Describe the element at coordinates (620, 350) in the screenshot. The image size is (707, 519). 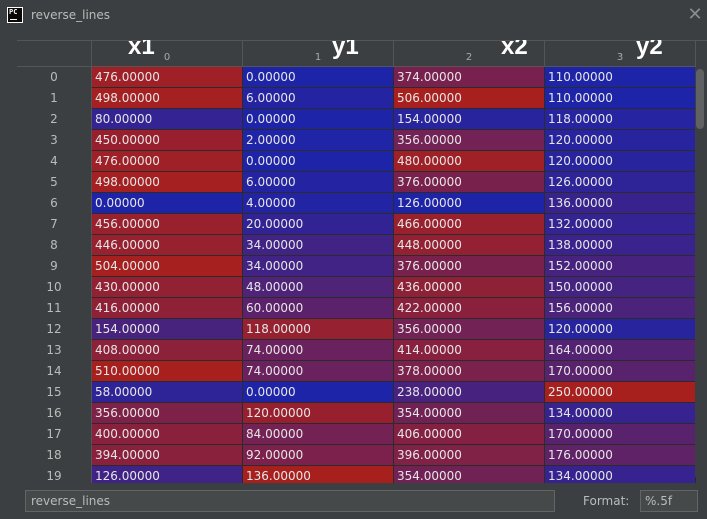
I see `table-cell: 164.00000` at that location.